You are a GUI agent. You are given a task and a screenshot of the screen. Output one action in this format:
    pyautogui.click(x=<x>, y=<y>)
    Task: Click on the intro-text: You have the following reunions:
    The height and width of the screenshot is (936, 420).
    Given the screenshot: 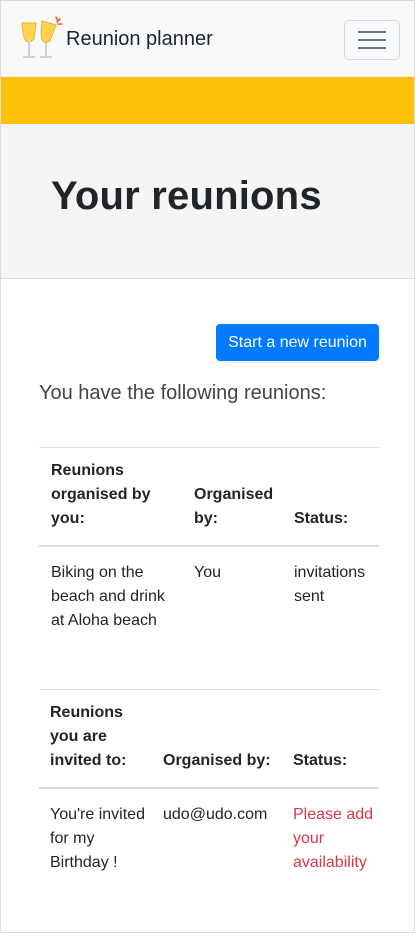 What is the action you would take?
    pyautogui.click(x=183, y=393)
    